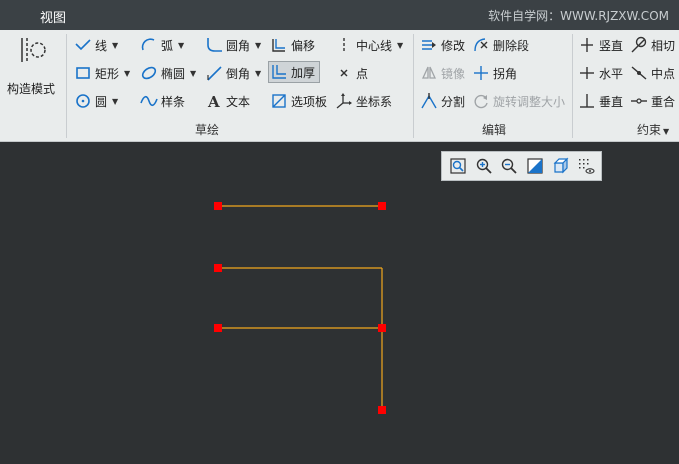 The image size is (679, 464). What do you see at coordinates (663, 45) in the screenshot?
I see `tangent-label: 相切` at bounding box center [663, 45].